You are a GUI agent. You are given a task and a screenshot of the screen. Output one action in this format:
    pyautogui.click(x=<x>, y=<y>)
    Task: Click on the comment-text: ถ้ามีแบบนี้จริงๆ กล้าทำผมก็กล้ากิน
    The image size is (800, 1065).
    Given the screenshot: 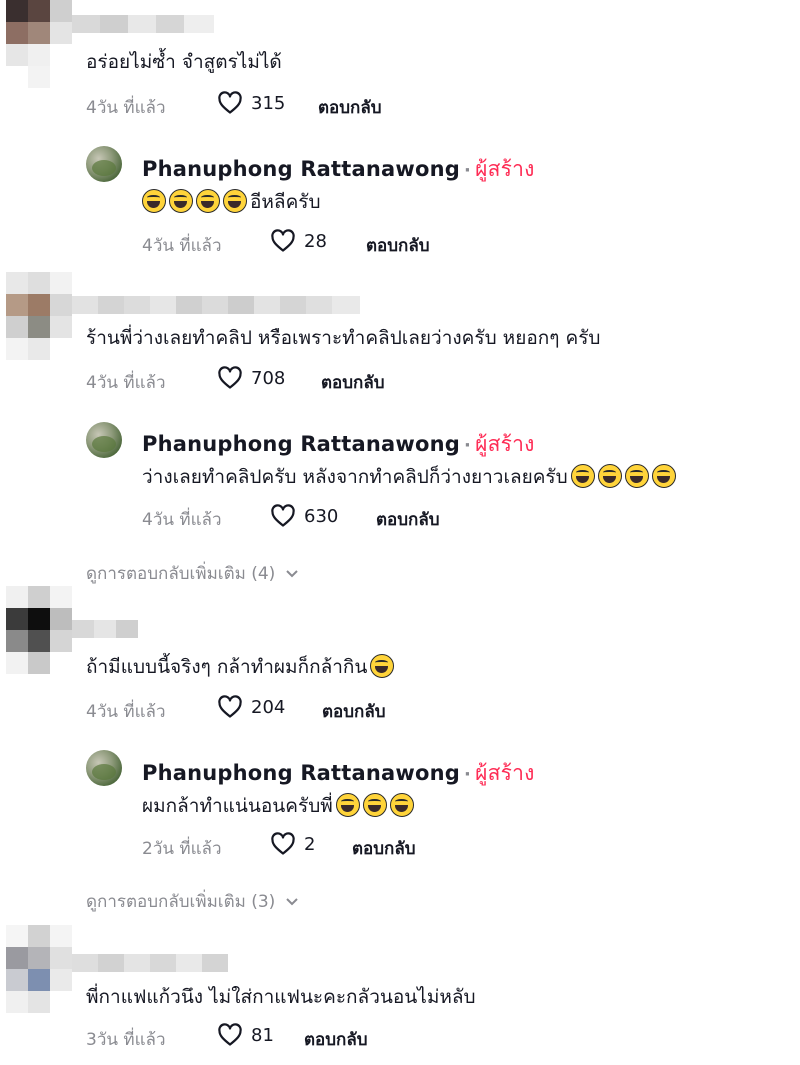 What is the action you would take?
    pyautogui.click(x=227, y=667)
    